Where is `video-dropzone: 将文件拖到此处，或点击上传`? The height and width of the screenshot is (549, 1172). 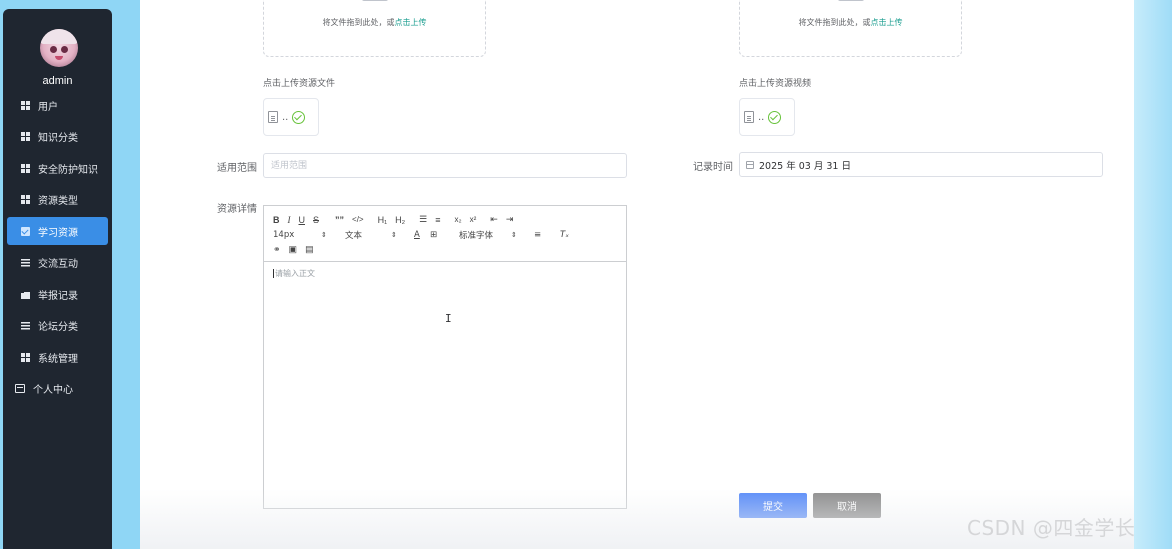
video-dropzone: 将文件拖到此处，或点击上传 is located at coordinates (850, 28).